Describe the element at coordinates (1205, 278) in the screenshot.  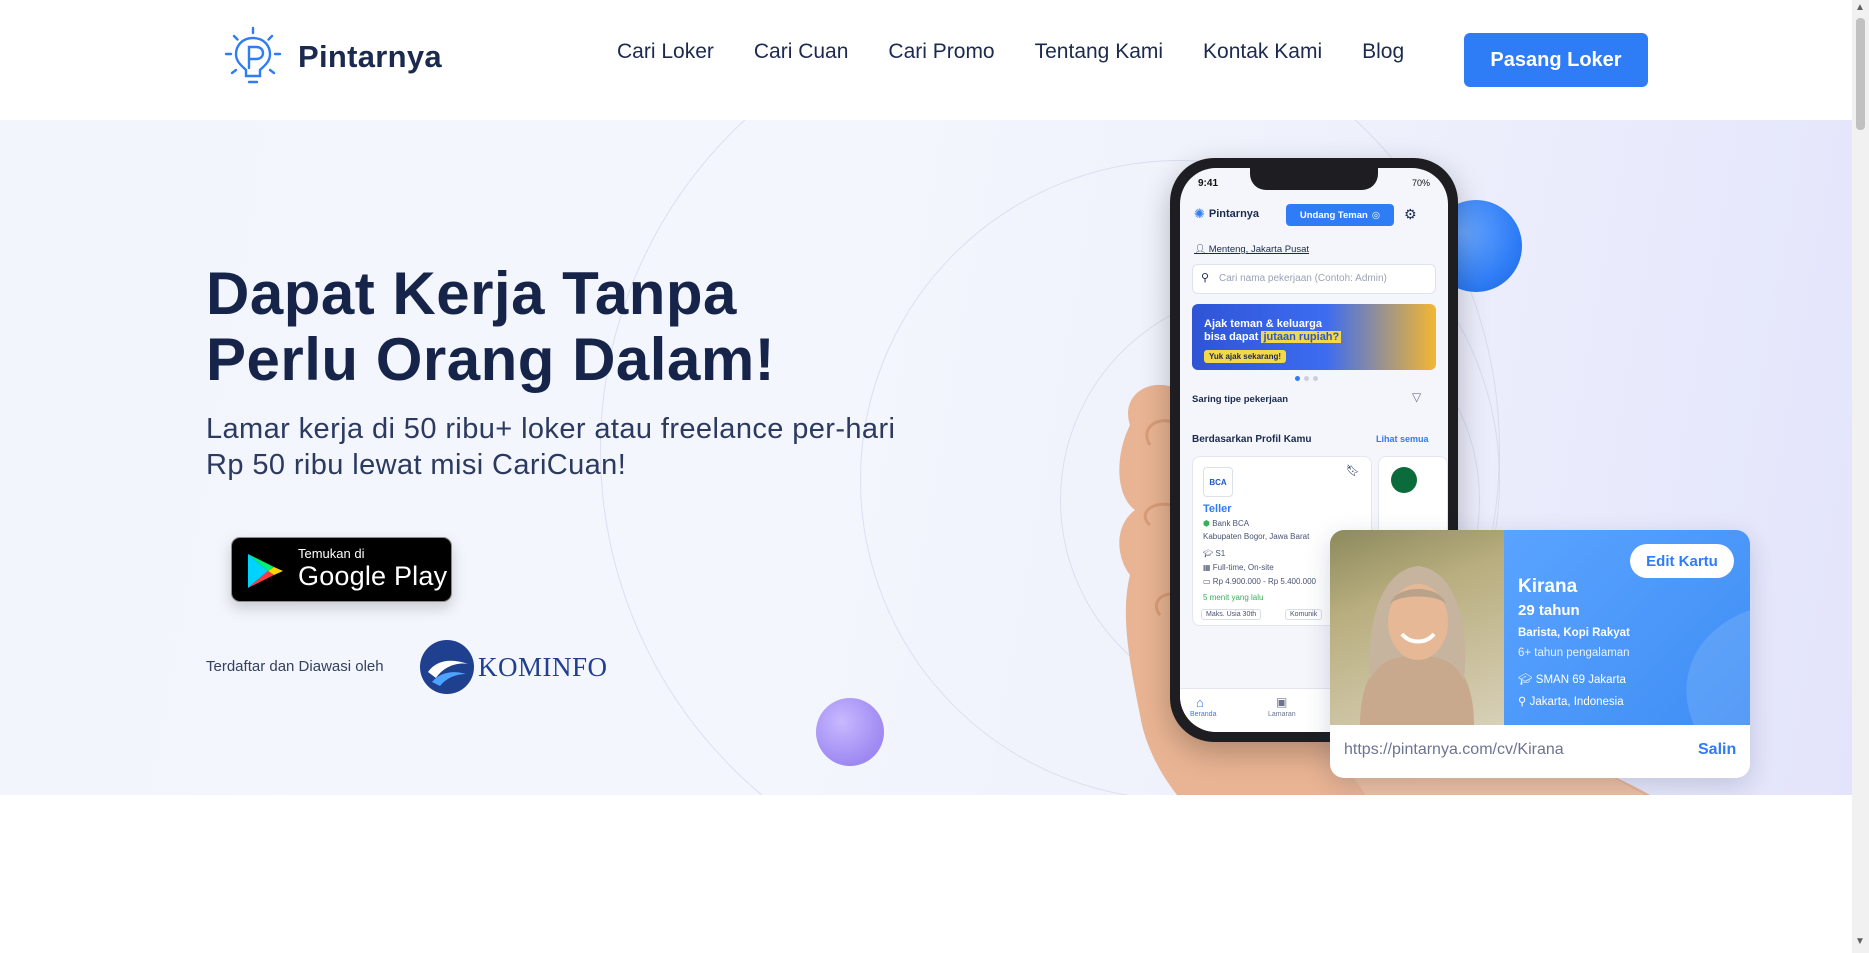
I see `search-icon: ⚲` at that location.